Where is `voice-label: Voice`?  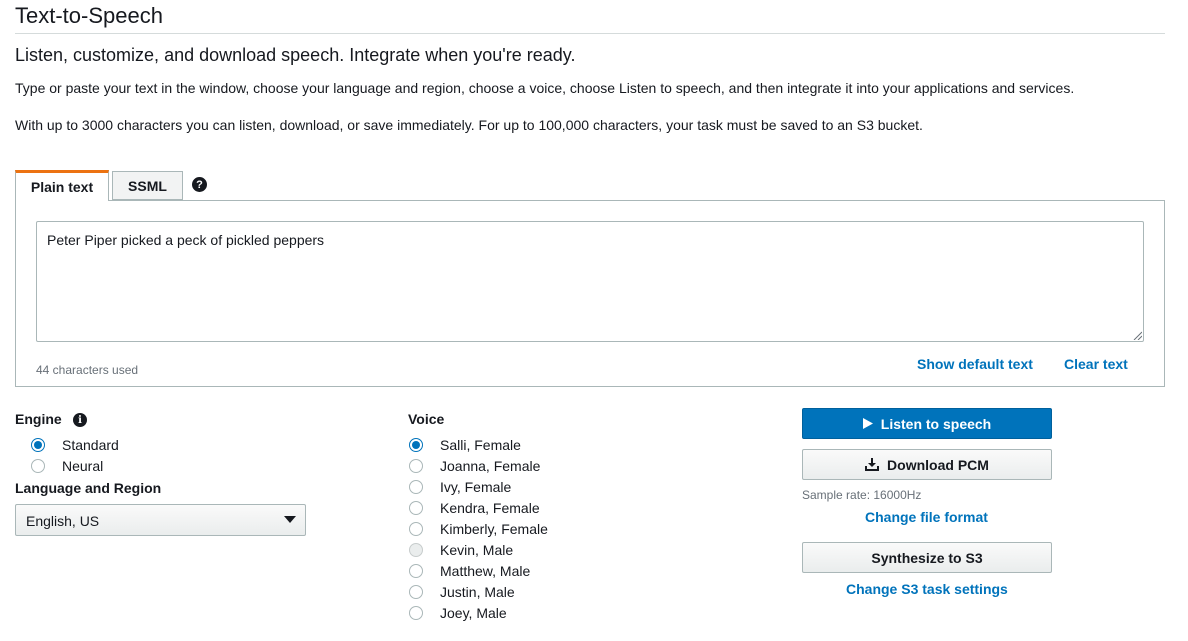
voice-label: Voice is located at coordinates (426, 419).